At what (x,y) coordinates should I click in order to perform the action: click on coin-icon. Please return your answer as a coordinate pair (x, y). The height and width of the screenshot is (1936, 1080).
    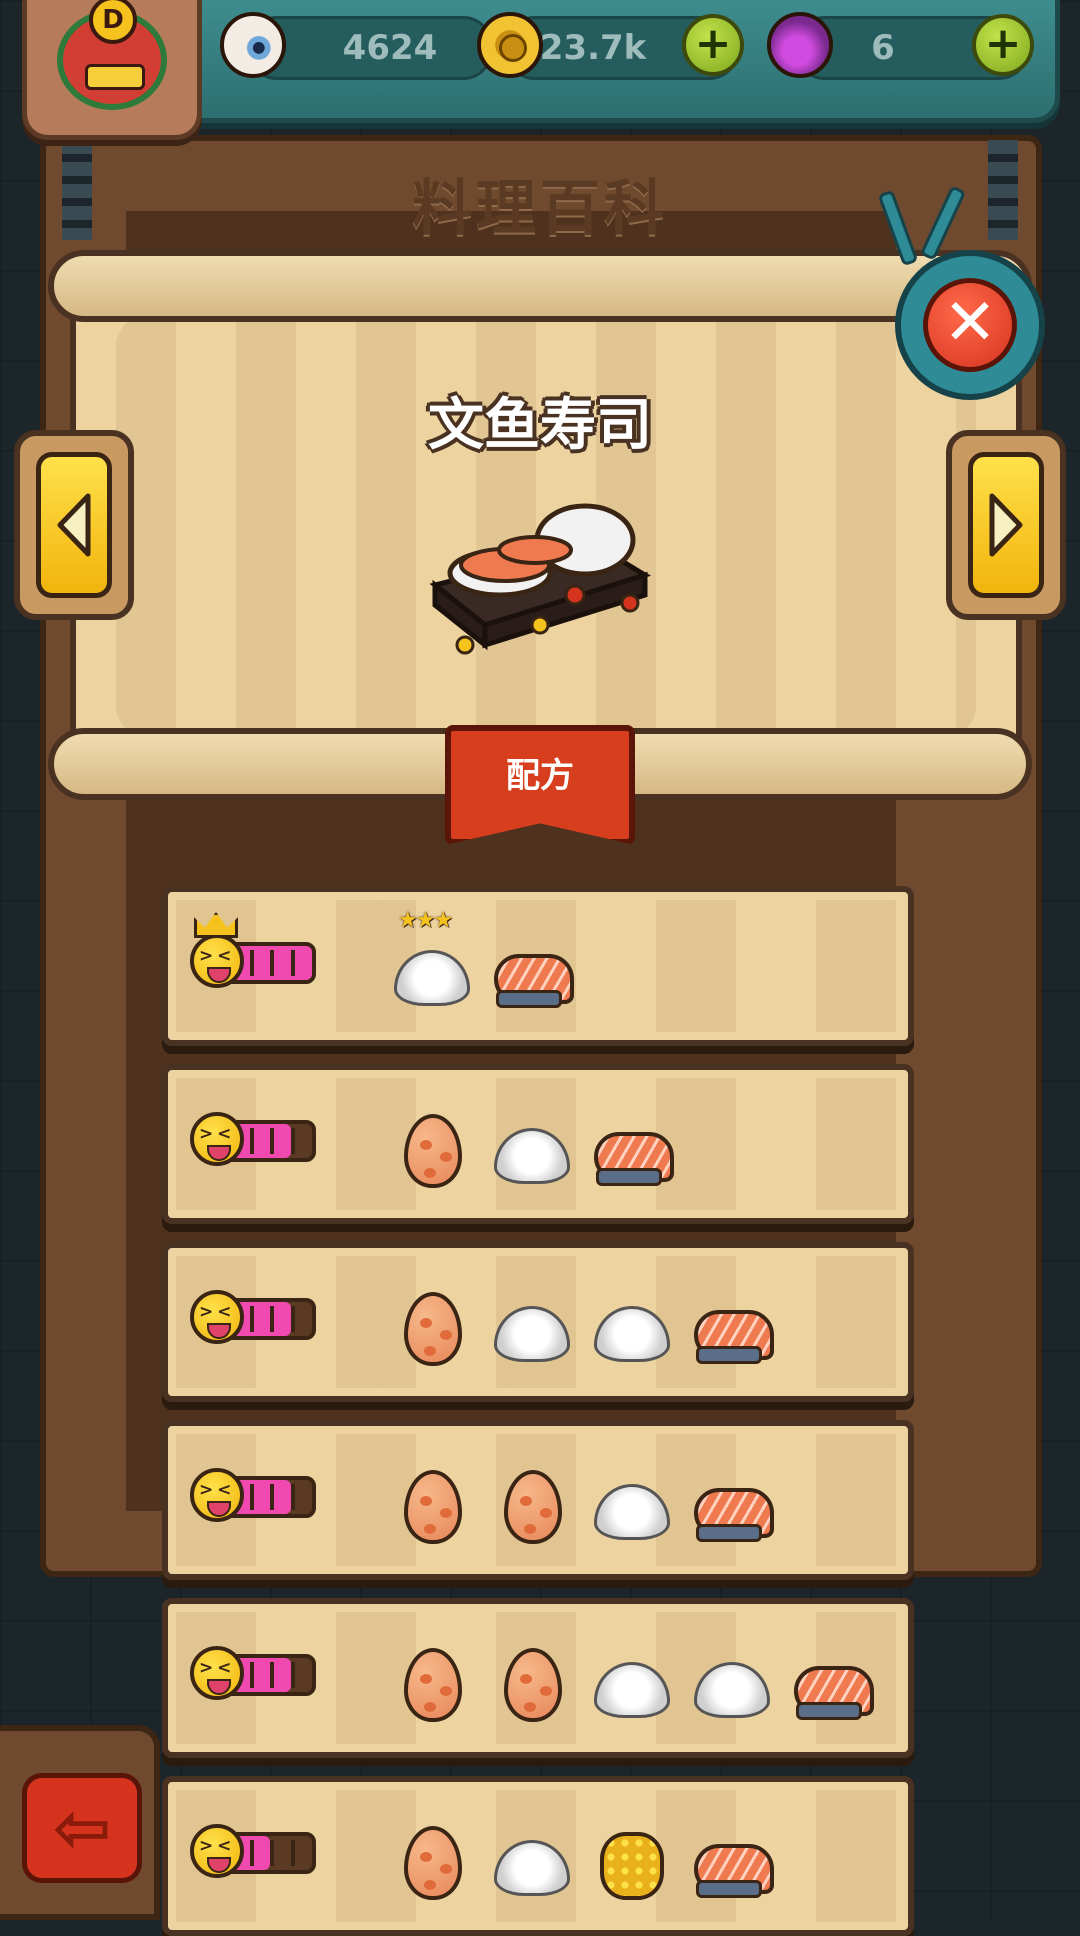
    Looking at the image, I should click on (510, 45).